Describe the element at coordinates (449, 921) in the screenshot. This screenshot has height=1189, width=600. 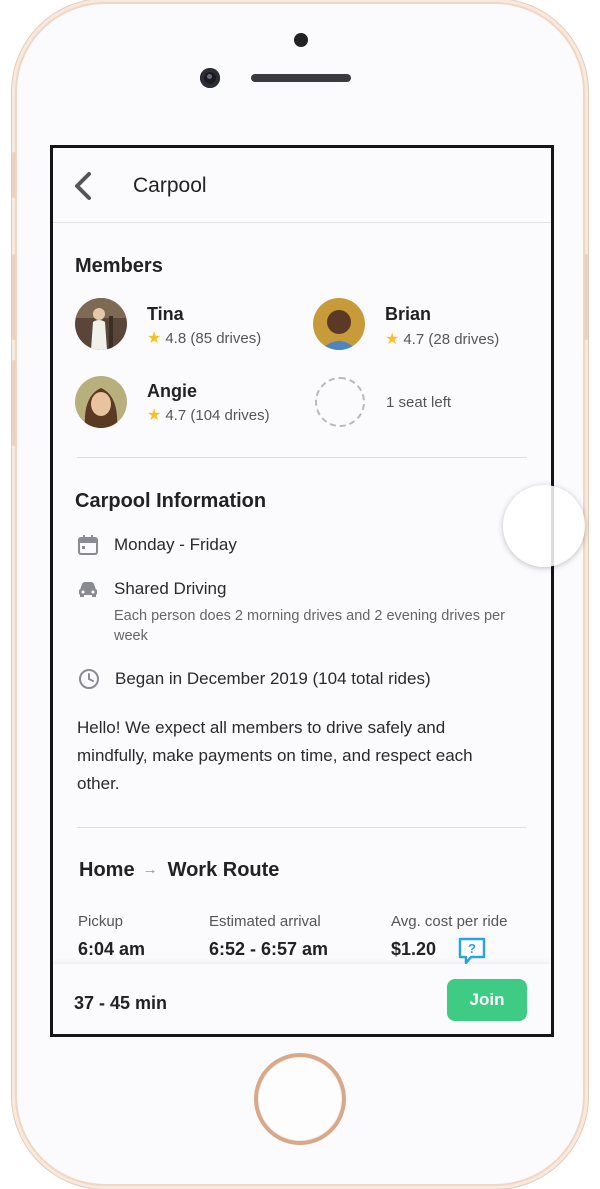
I see `cost-label: Avg. cost per ride` at that location.